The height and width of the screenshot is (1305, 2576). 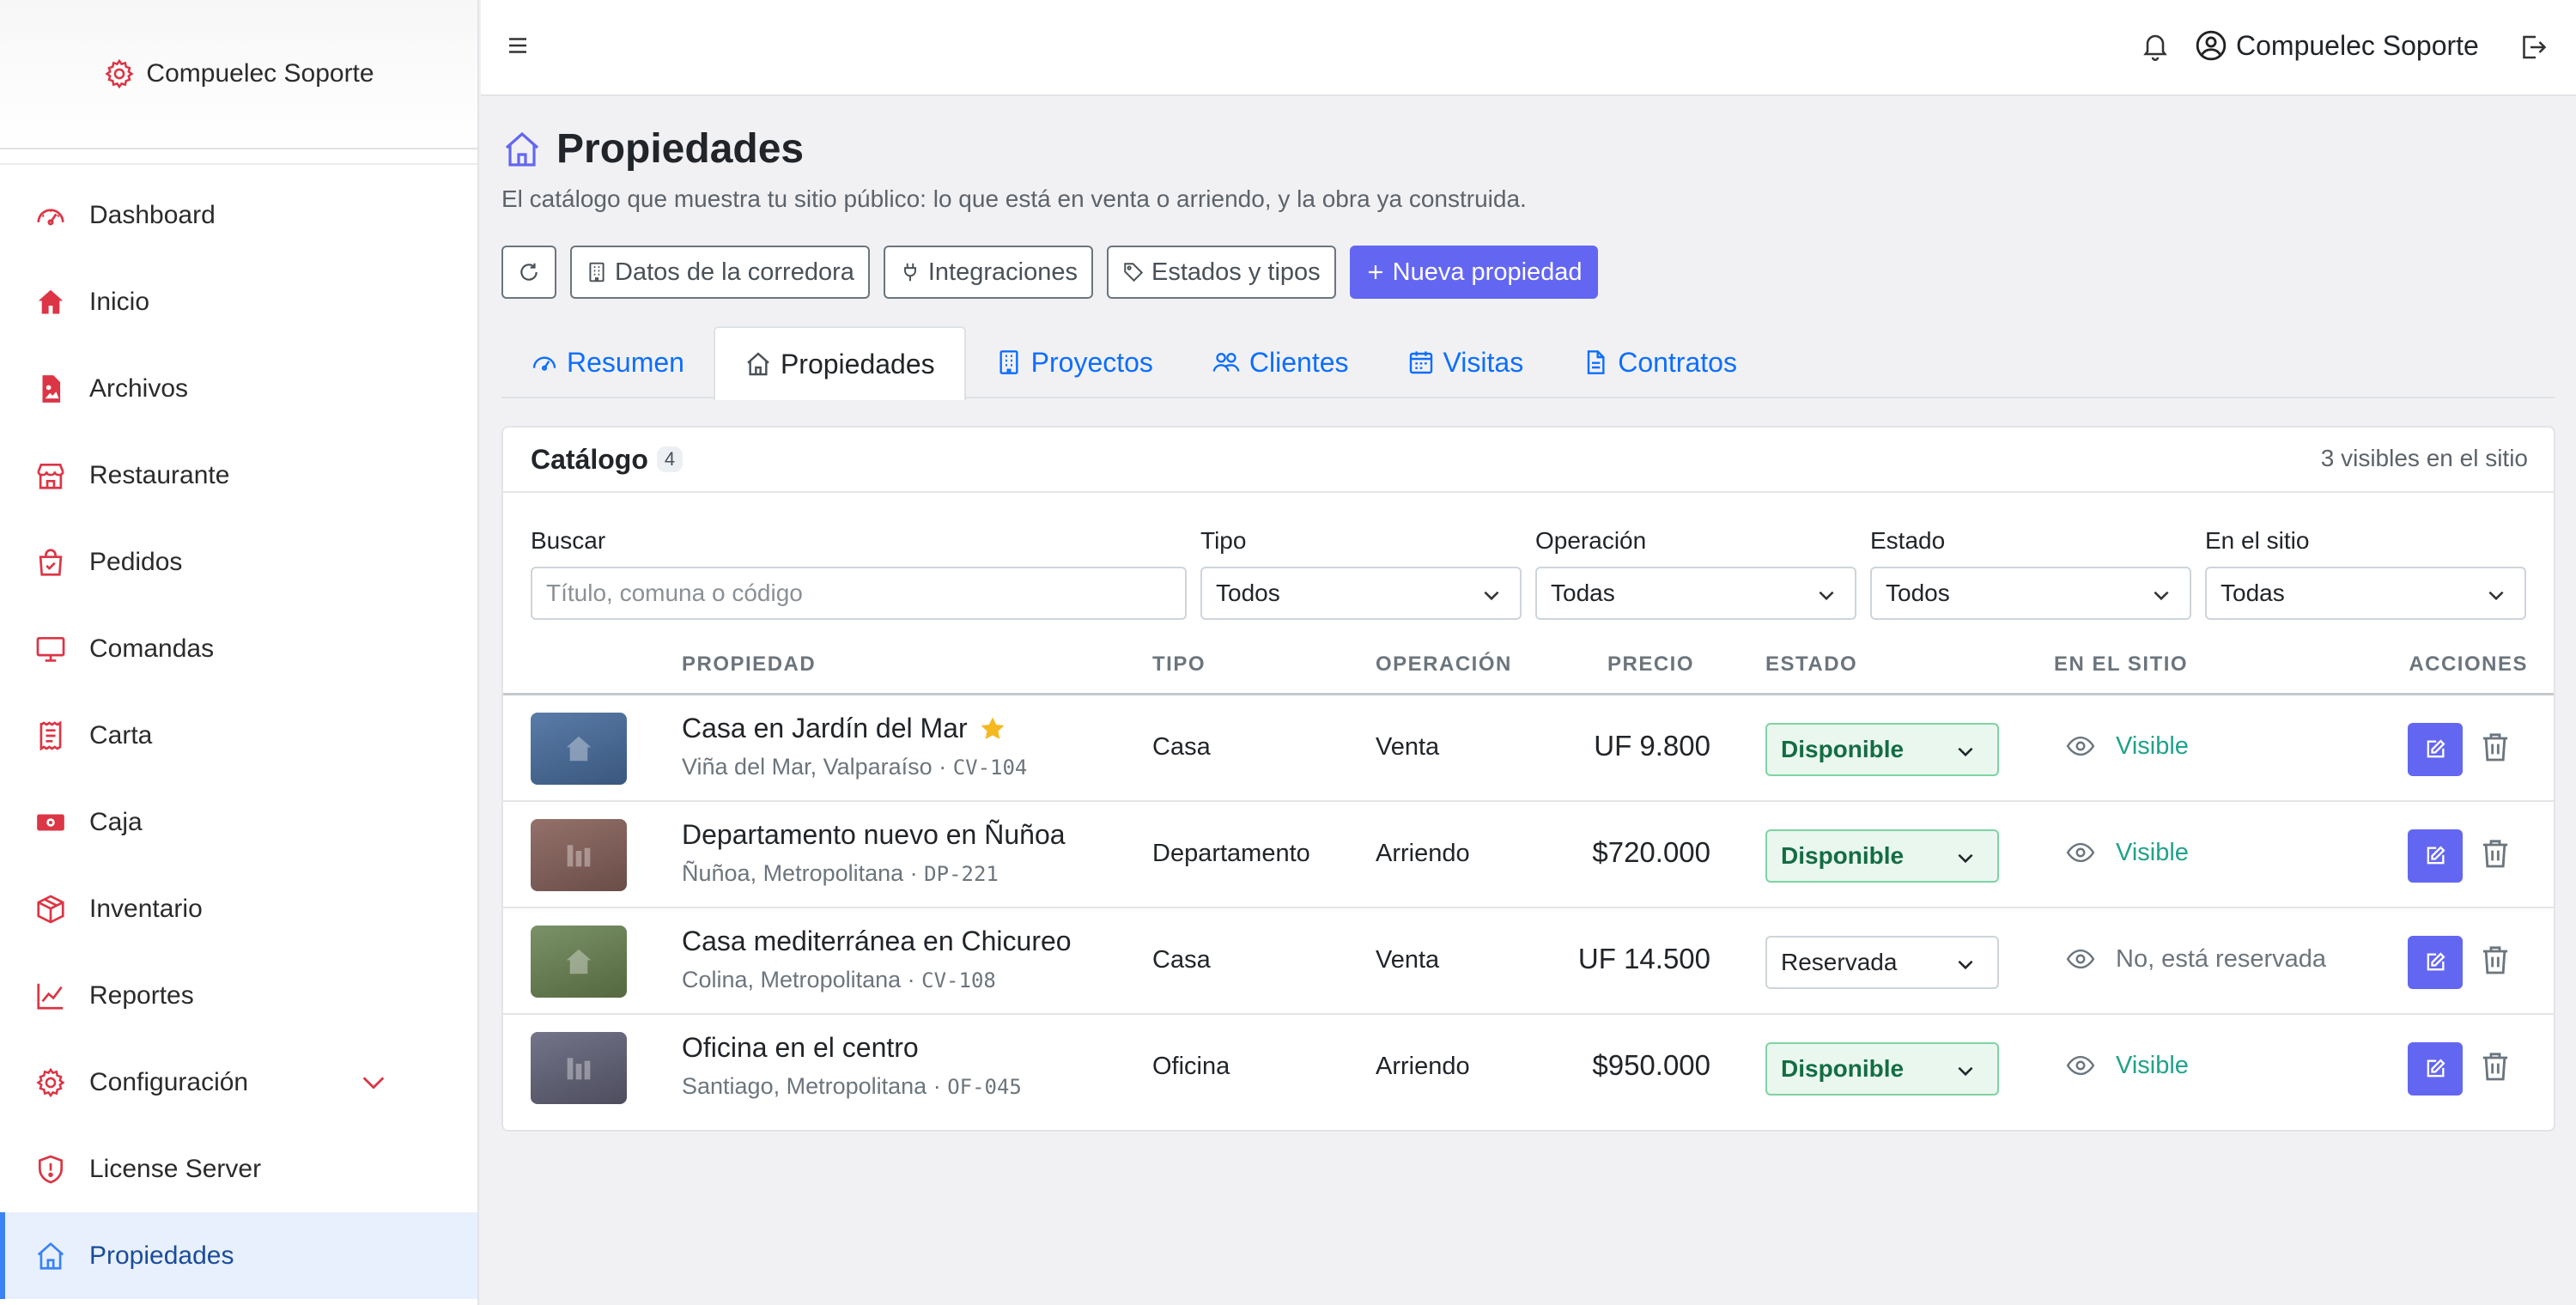 I want to click on property-code: OF-045, so click(x=984, y=1087).